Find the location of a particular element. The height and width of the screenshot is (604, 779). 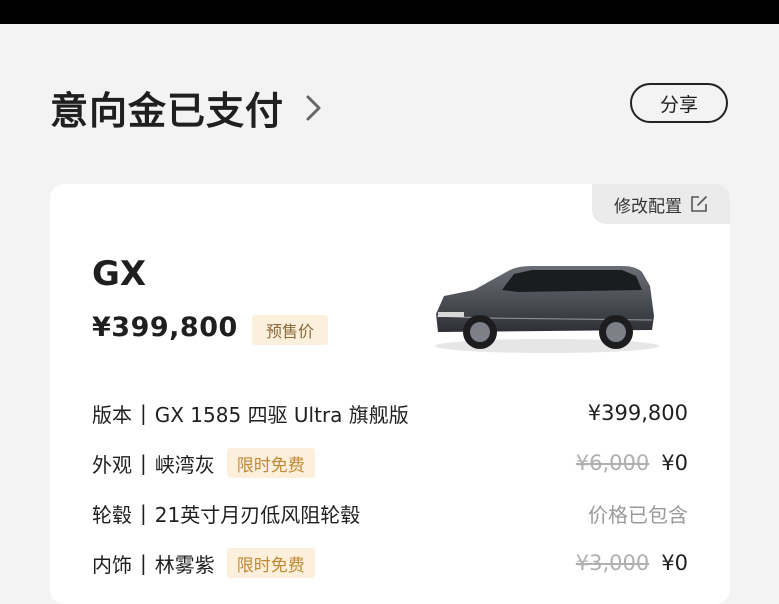

original-price: ¥3,000 is located at coordinates (612, 563).